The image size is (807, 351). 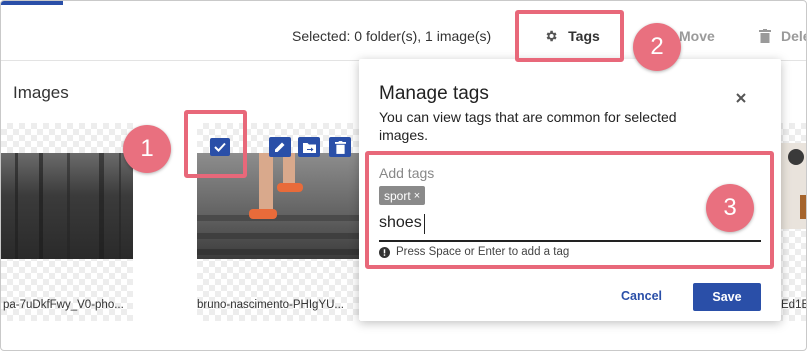 I want to click on desk-items-photo, so click(x=792, y=186).